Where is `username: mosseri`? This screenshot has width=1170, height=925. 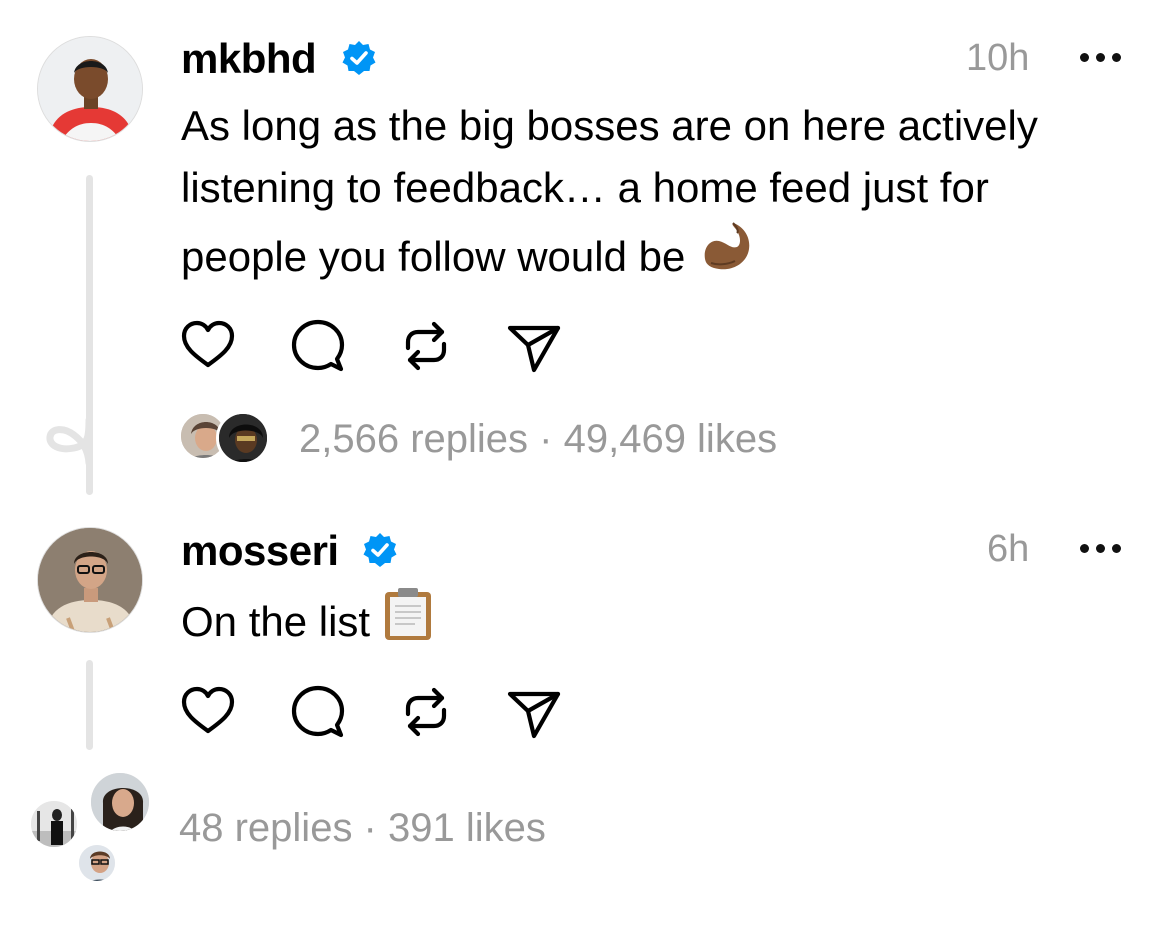 username: mosseri is located at coordinates (260, 551).